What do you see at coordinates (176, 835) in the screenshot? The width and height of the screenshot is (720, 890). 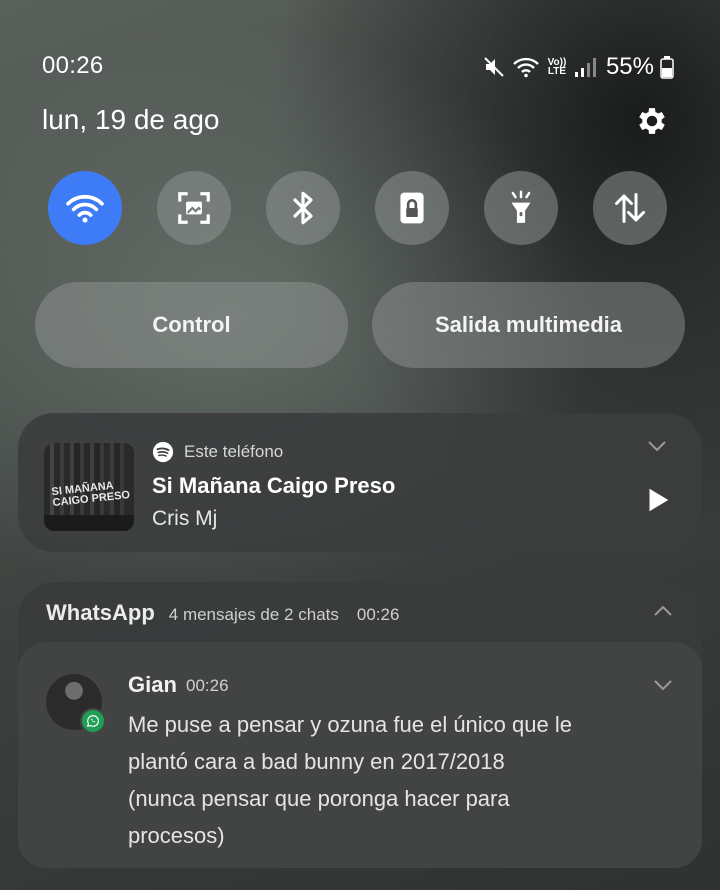 I see `message-line: procesos)` at bounding box center [176, 835].